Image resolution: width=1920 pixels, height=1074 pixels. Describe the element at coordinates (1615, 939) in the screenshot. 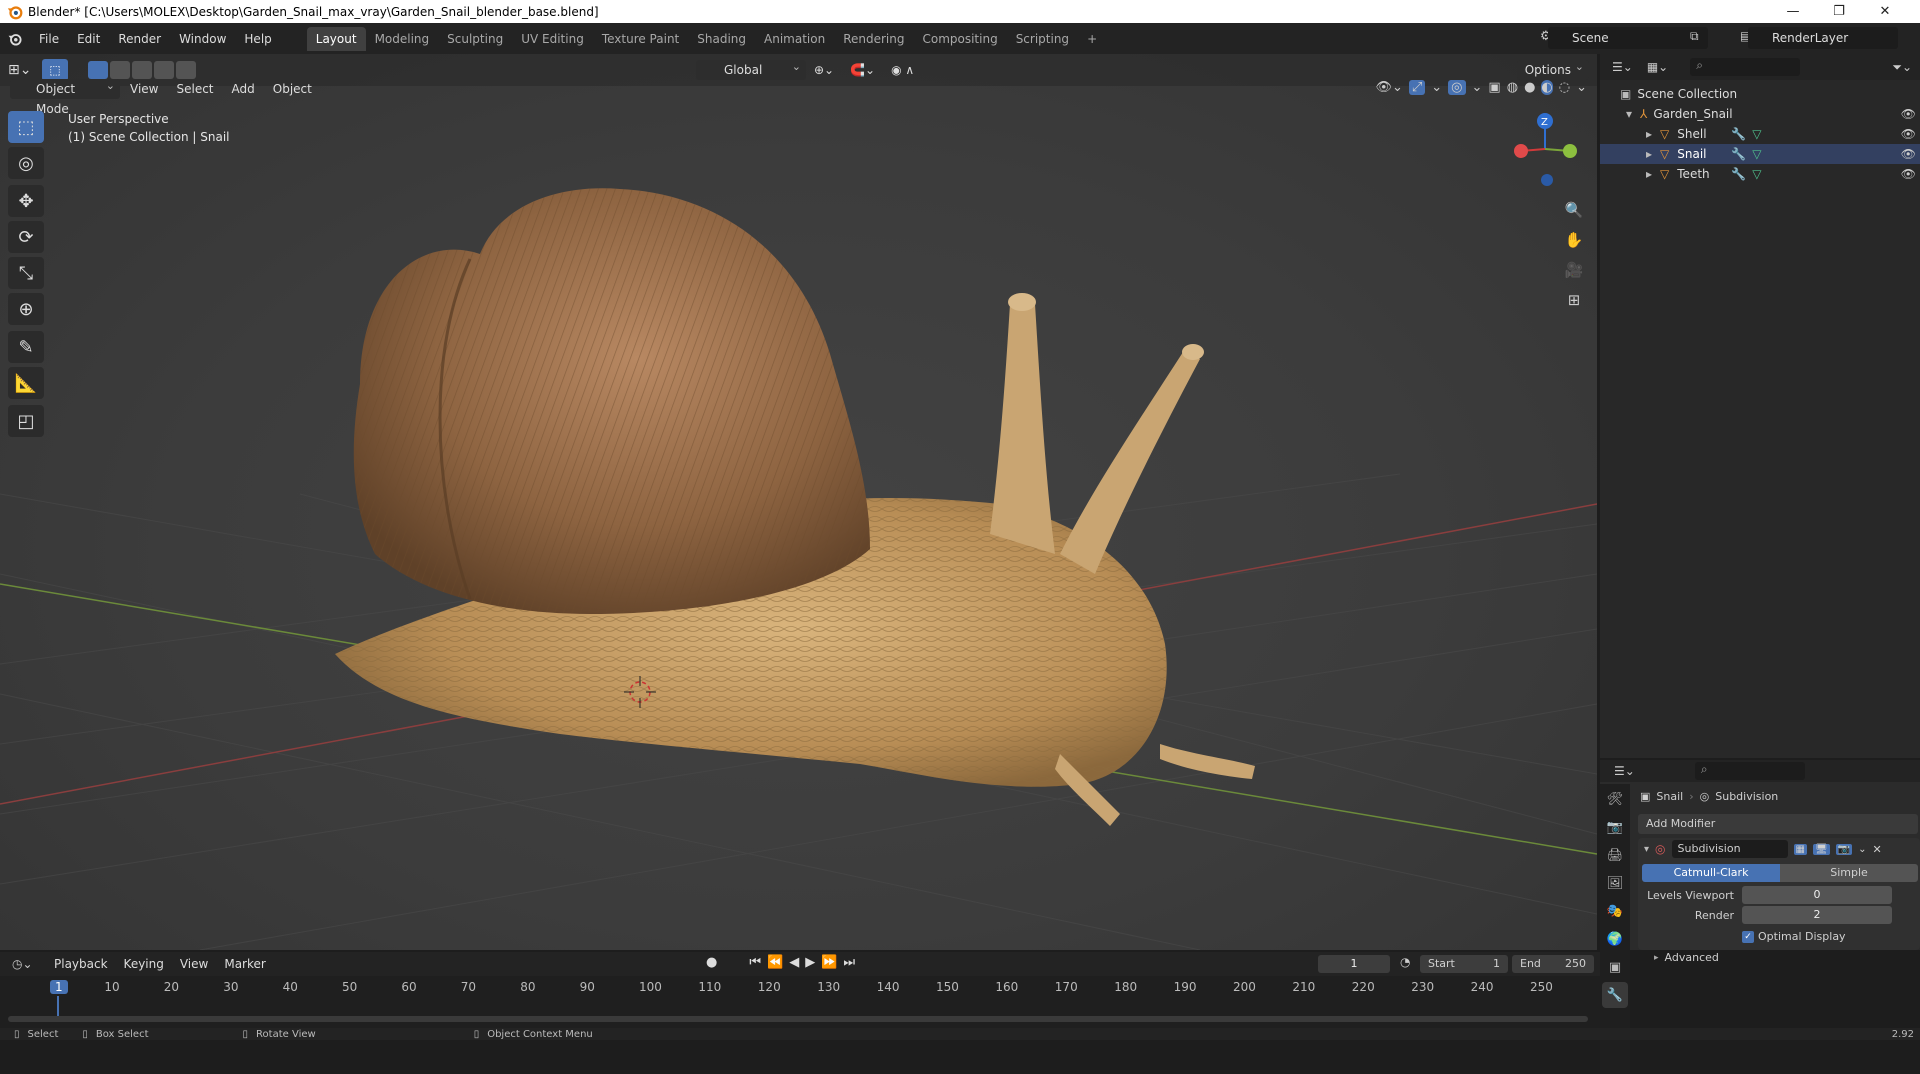

I see `world-tab-icon: 🌍` at that location.